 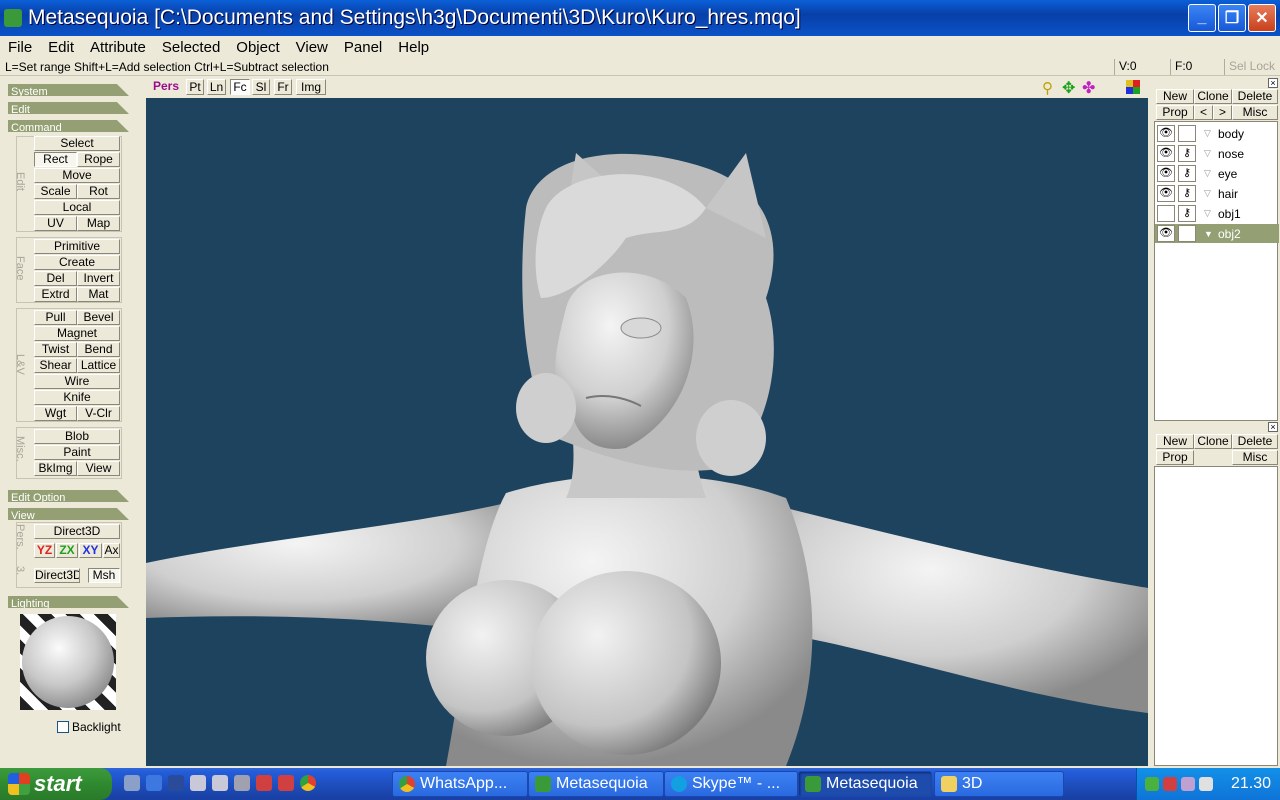 I want to click on create-button: Create, so click(x=77, y=262).